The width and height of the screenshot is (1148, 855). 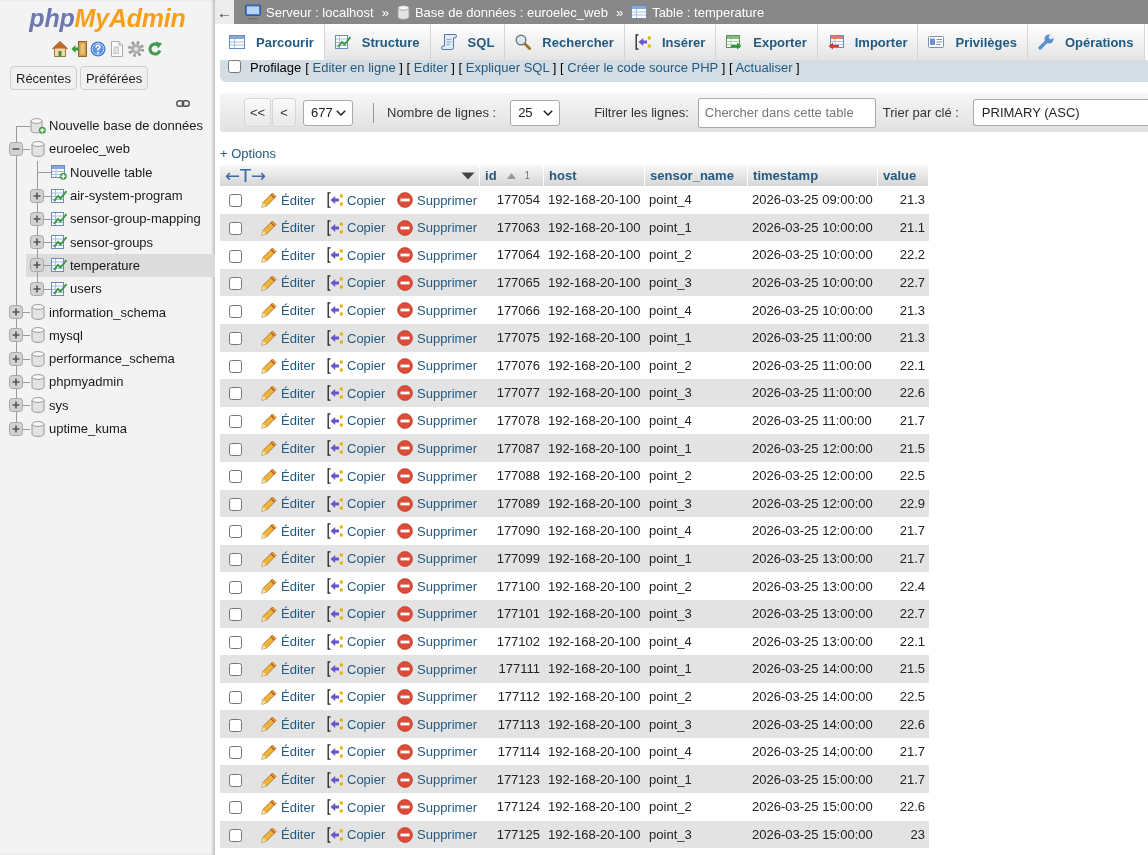 I want to click on column-header: timestamp, so click(x=786, y=175).